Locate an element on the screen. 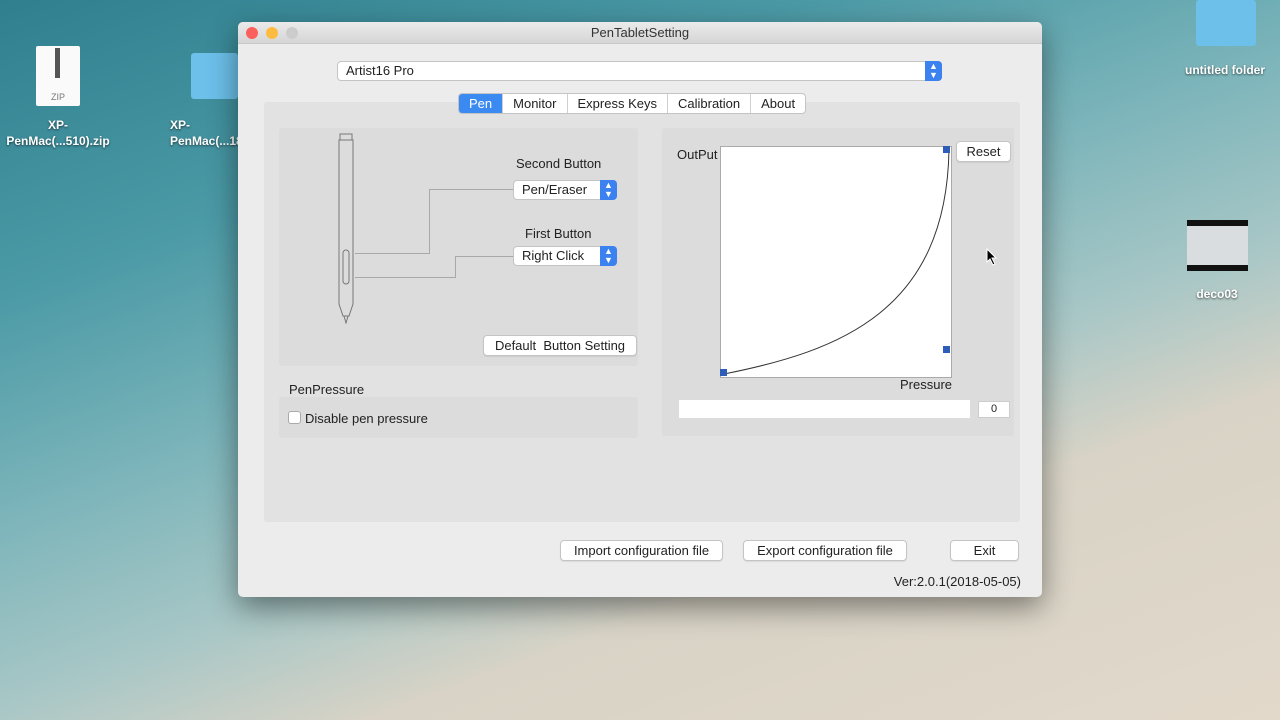  video-thumbnail-icon is located at coordinates (1217, 245).